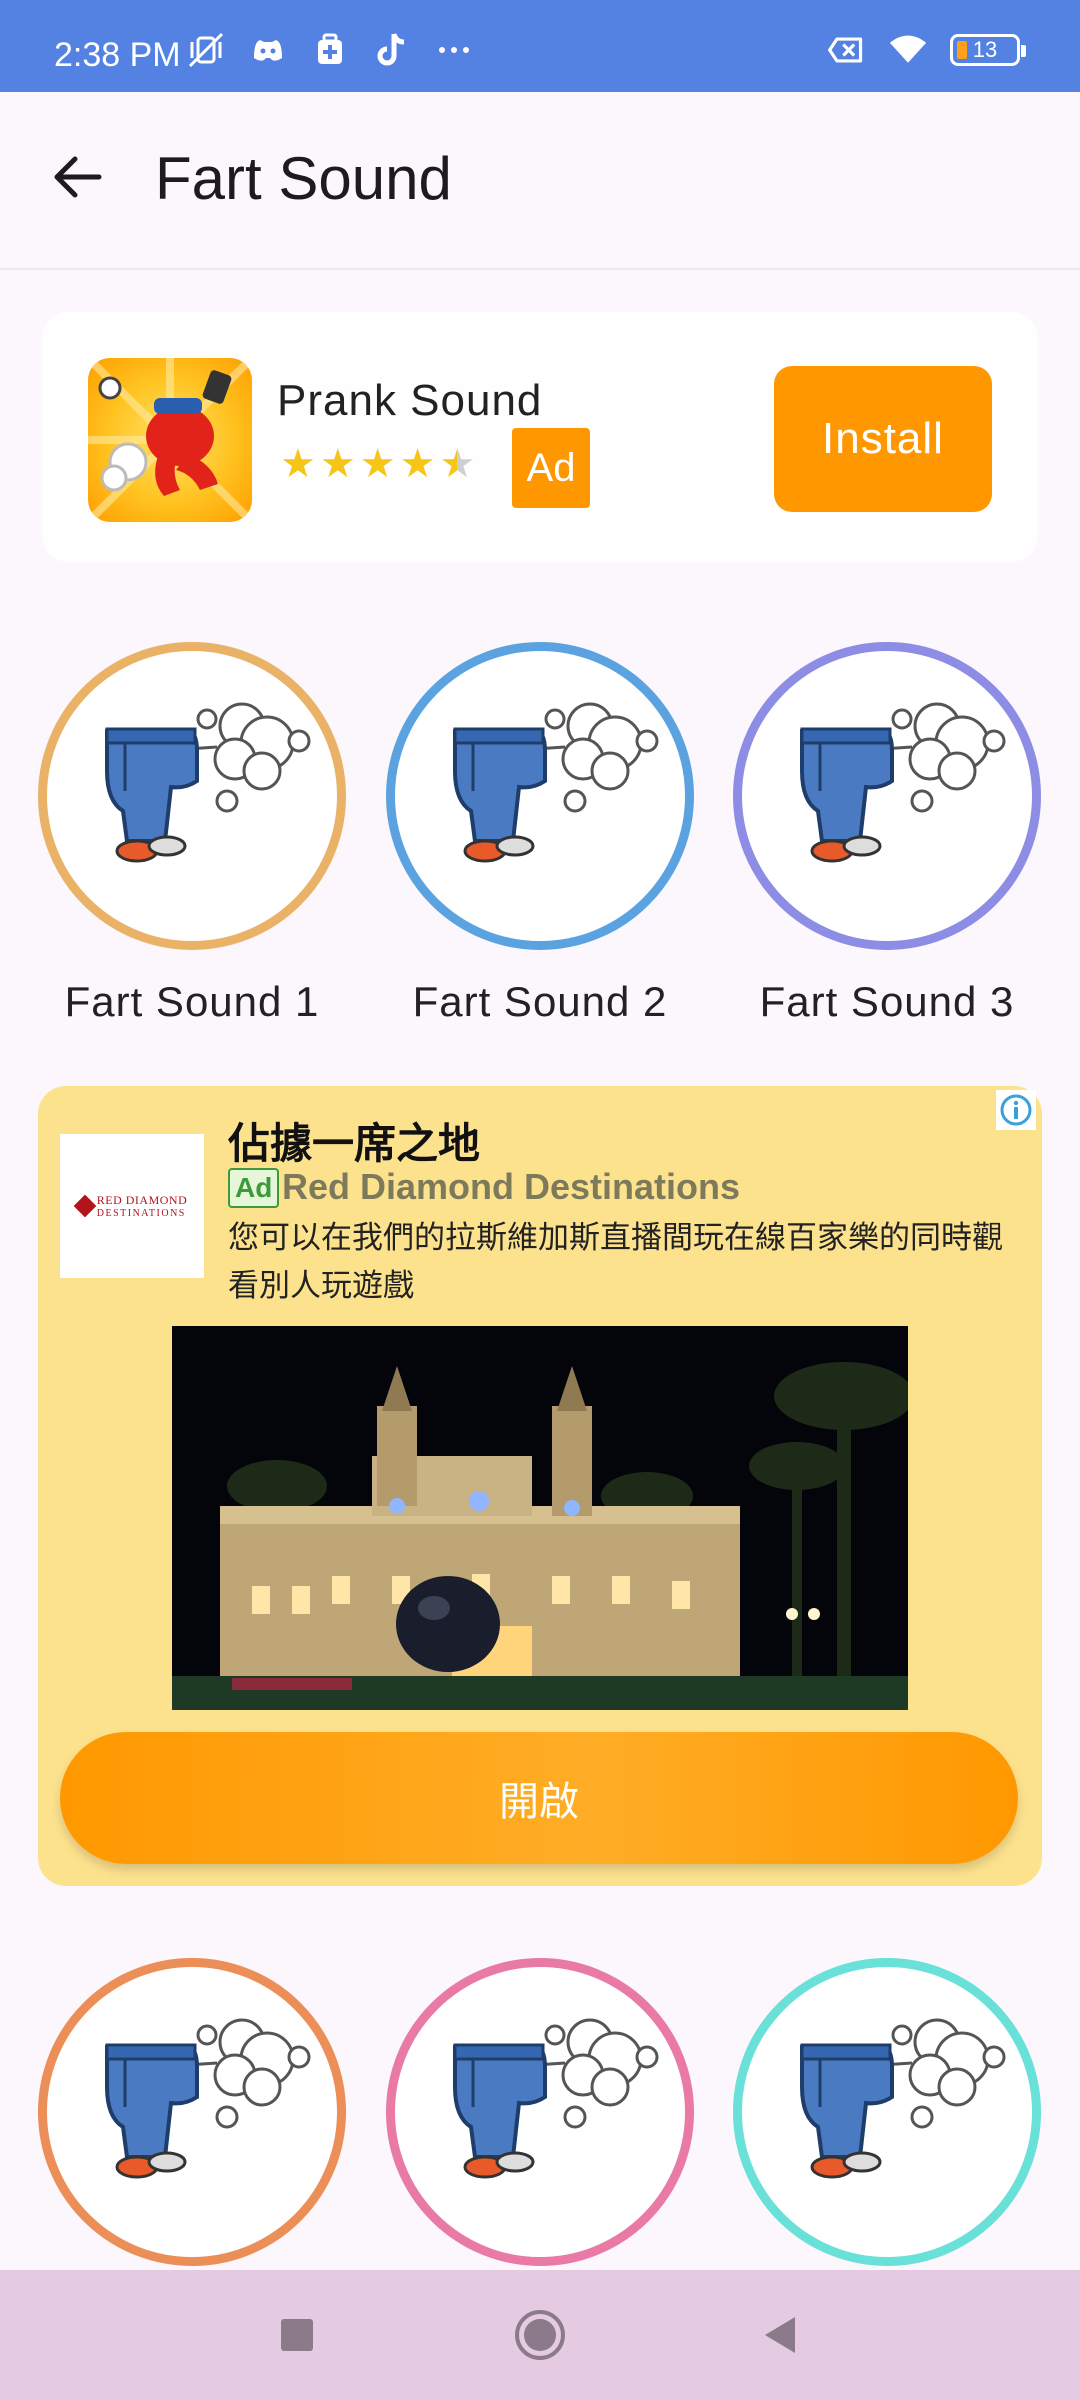 The width and height of the screenshot is (1080, 2400). I want to click on ad-headline: 佔據一席之地, so click(354, 1140).